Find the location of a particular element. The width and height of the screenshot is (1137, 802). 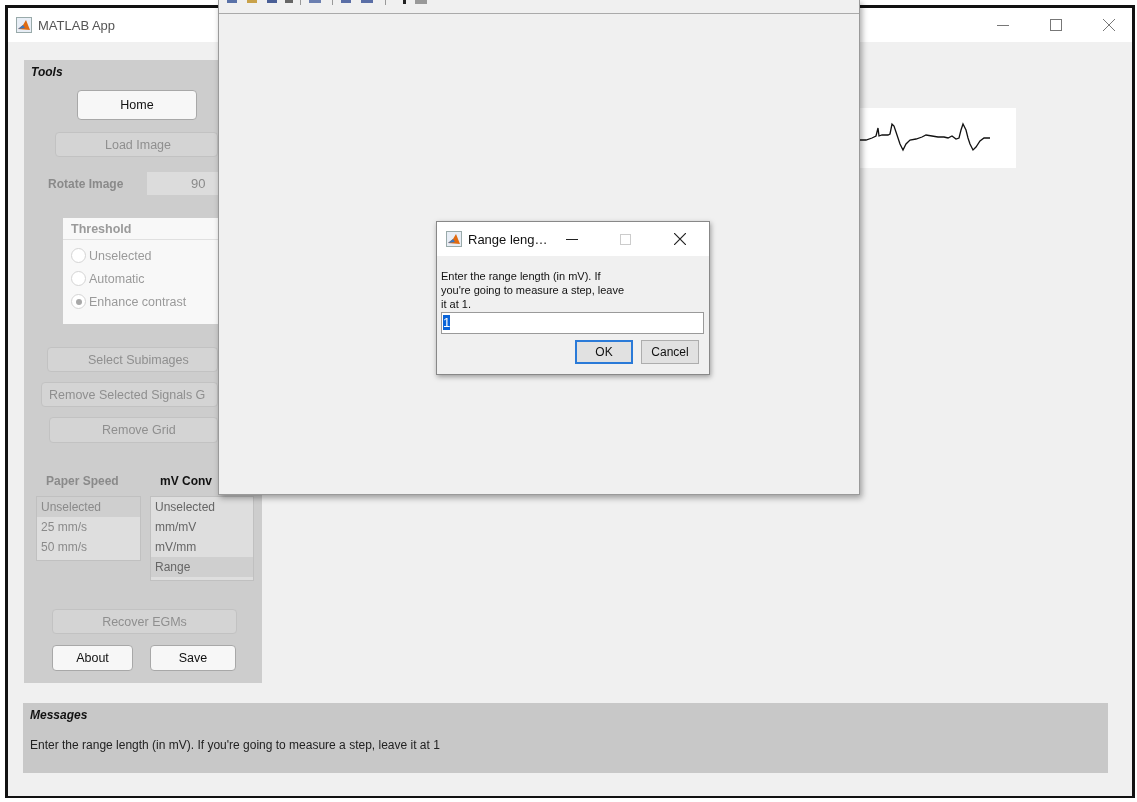

list-item: Unselected is located at coordinates (202, 507).